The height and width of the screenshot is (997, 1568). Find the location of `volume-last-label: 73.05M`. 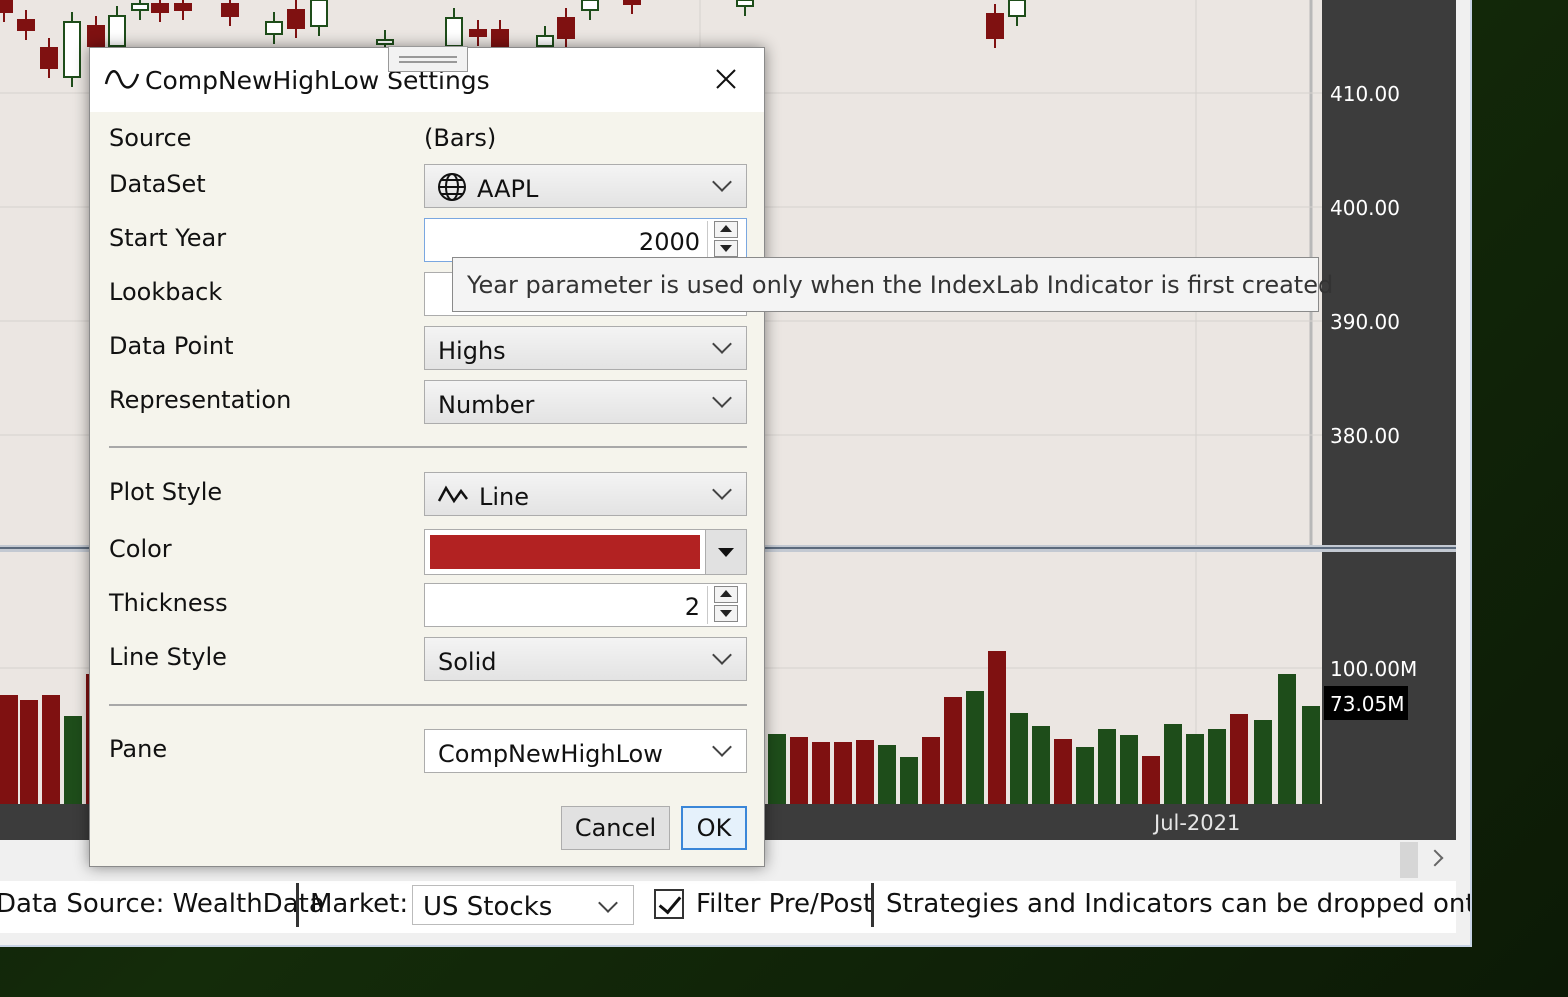

volume-last-label: 73.05M is located at coordinates (1367, 704).